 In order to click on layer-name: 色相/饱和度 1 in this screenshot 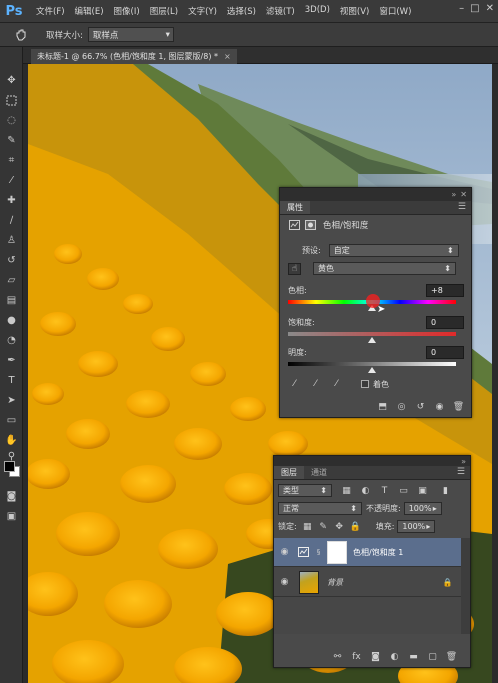, I will do `click(378, 552)`.